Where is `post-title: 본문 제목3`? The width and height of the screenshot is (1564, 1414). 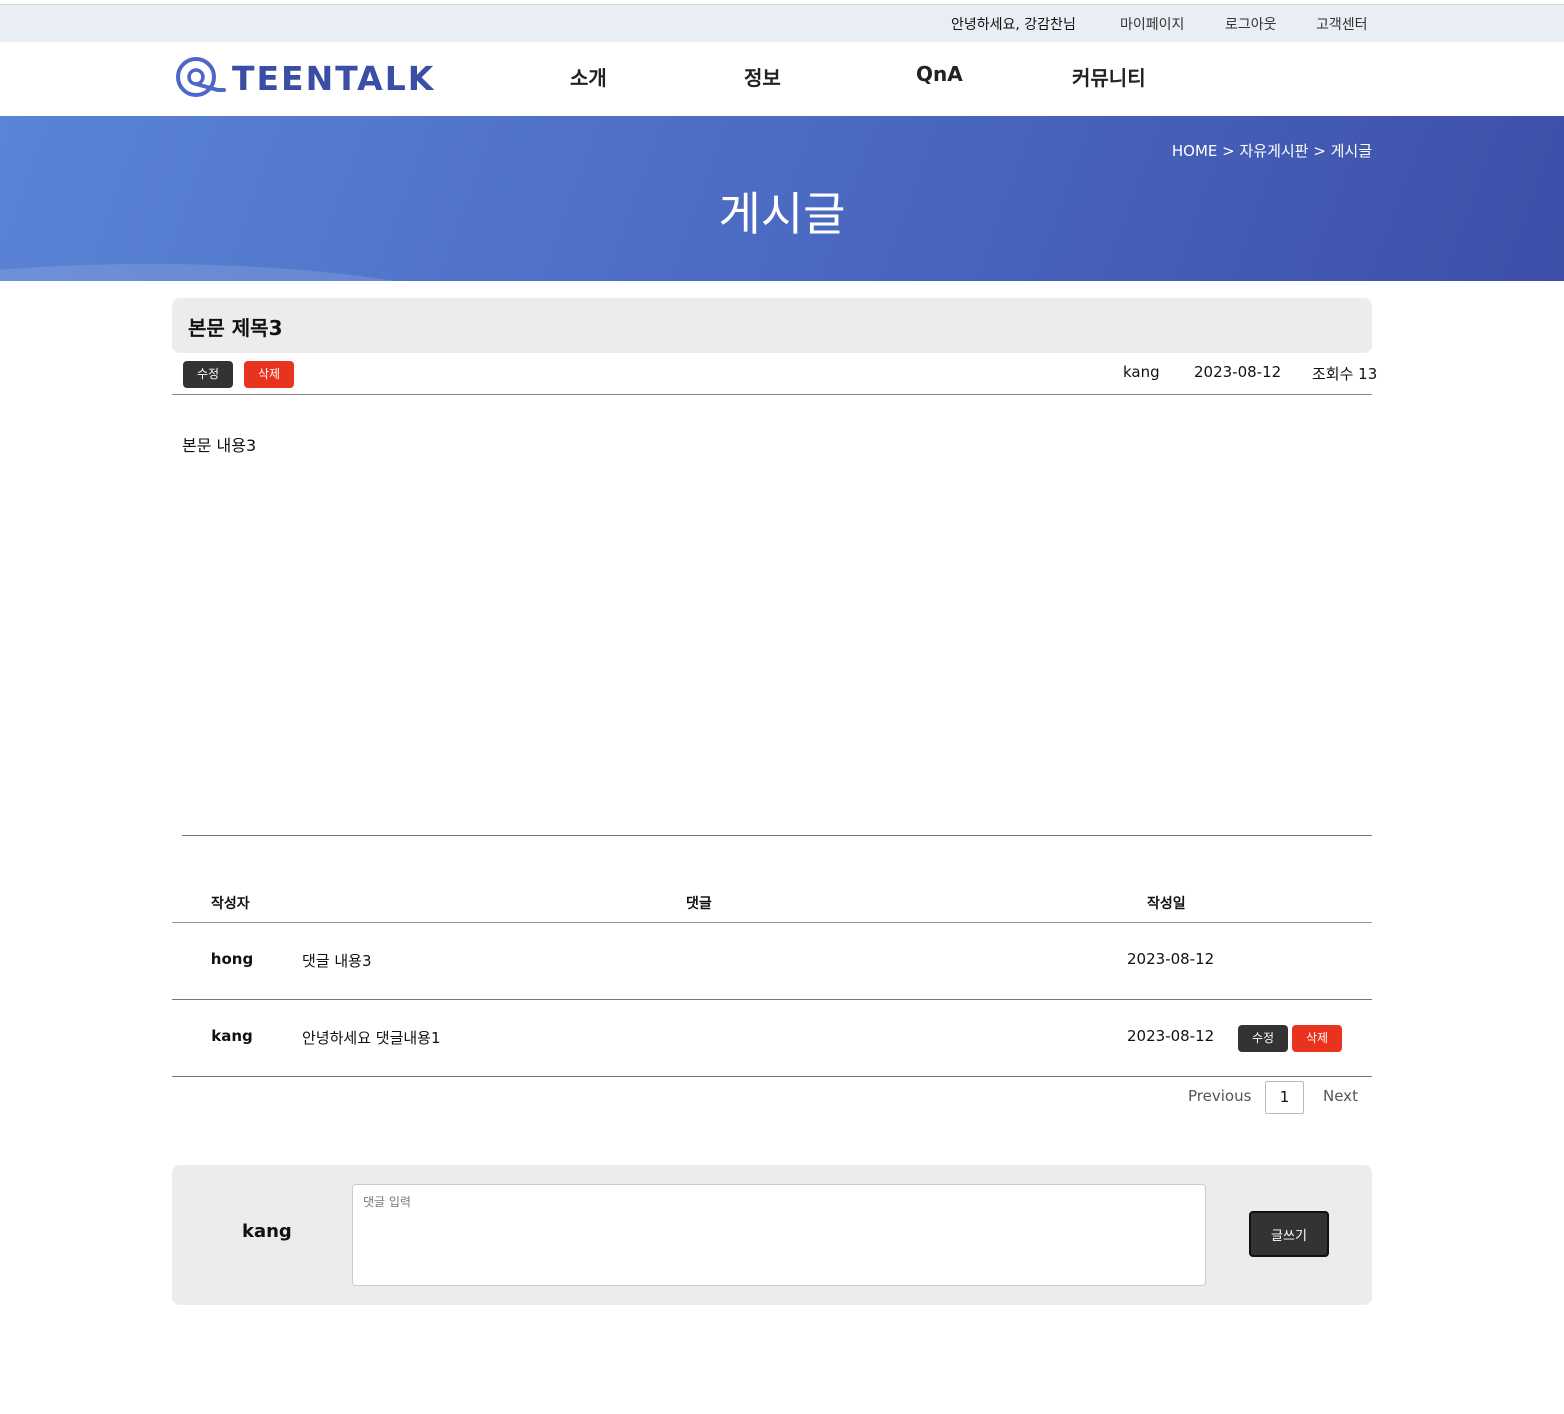
post-title: 본문 제목3 is located at coordinates (235, 328).